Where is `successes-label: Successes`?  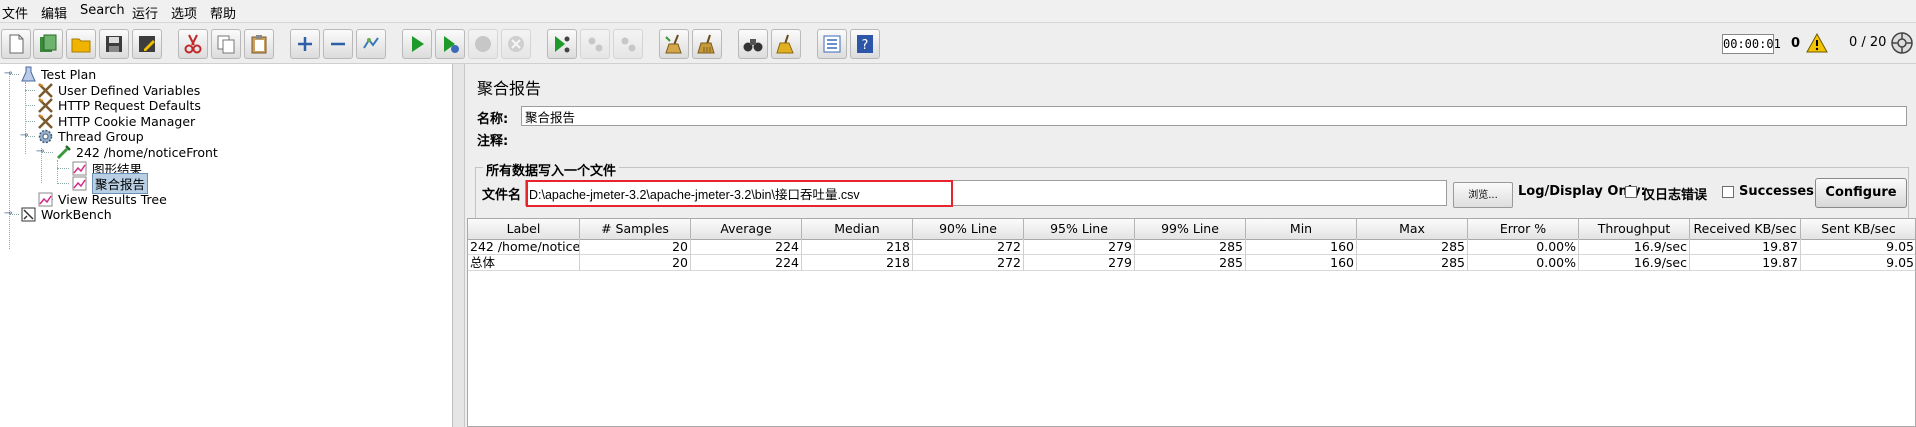 successes-label: Successes is located at coordinates (1776, 191).